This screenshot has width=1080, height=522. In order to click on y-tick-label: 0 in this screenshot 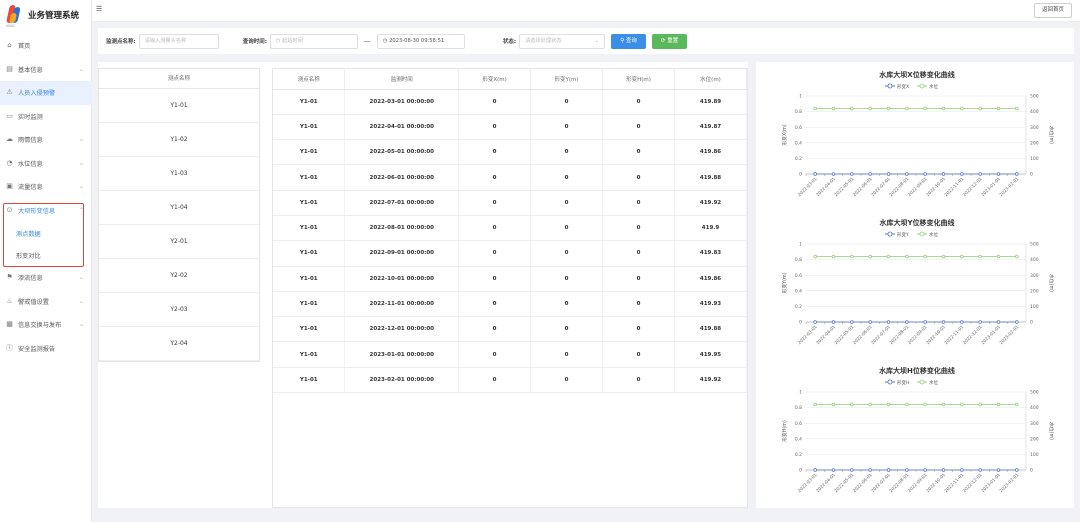, I will do `click(800, 175)`.